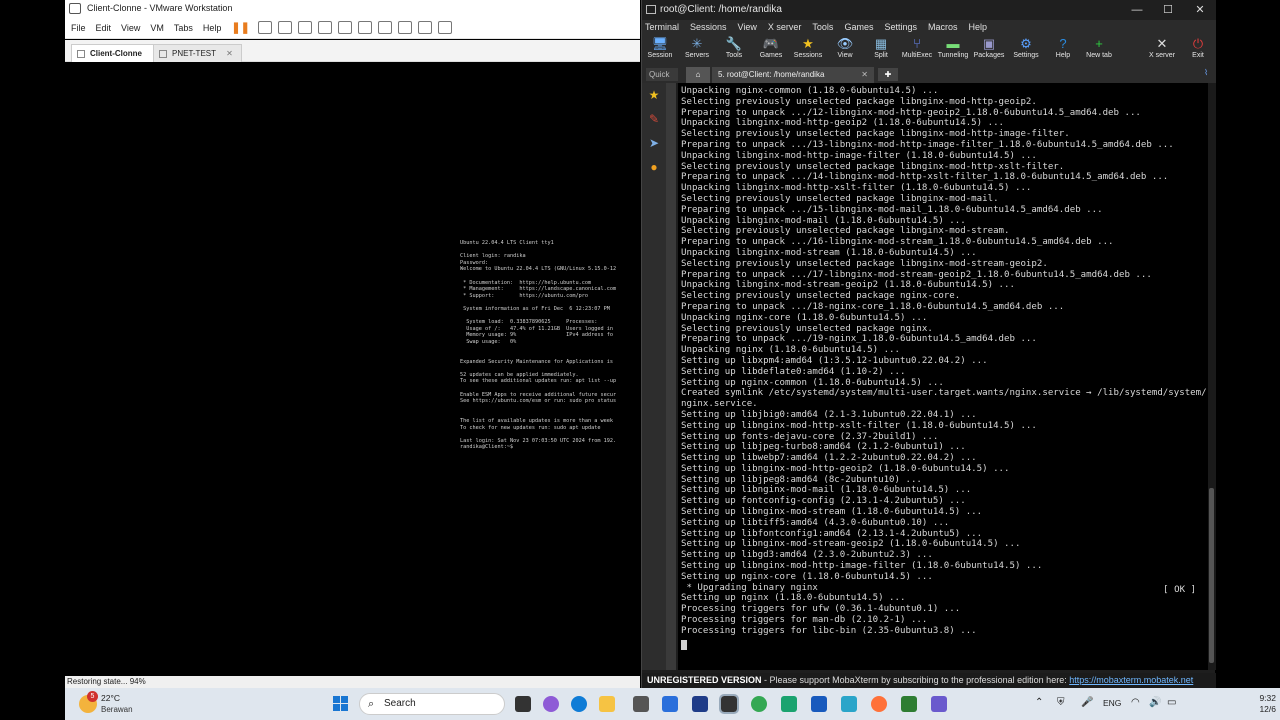  I want to click on vs-code-icon, so click(700, 704).